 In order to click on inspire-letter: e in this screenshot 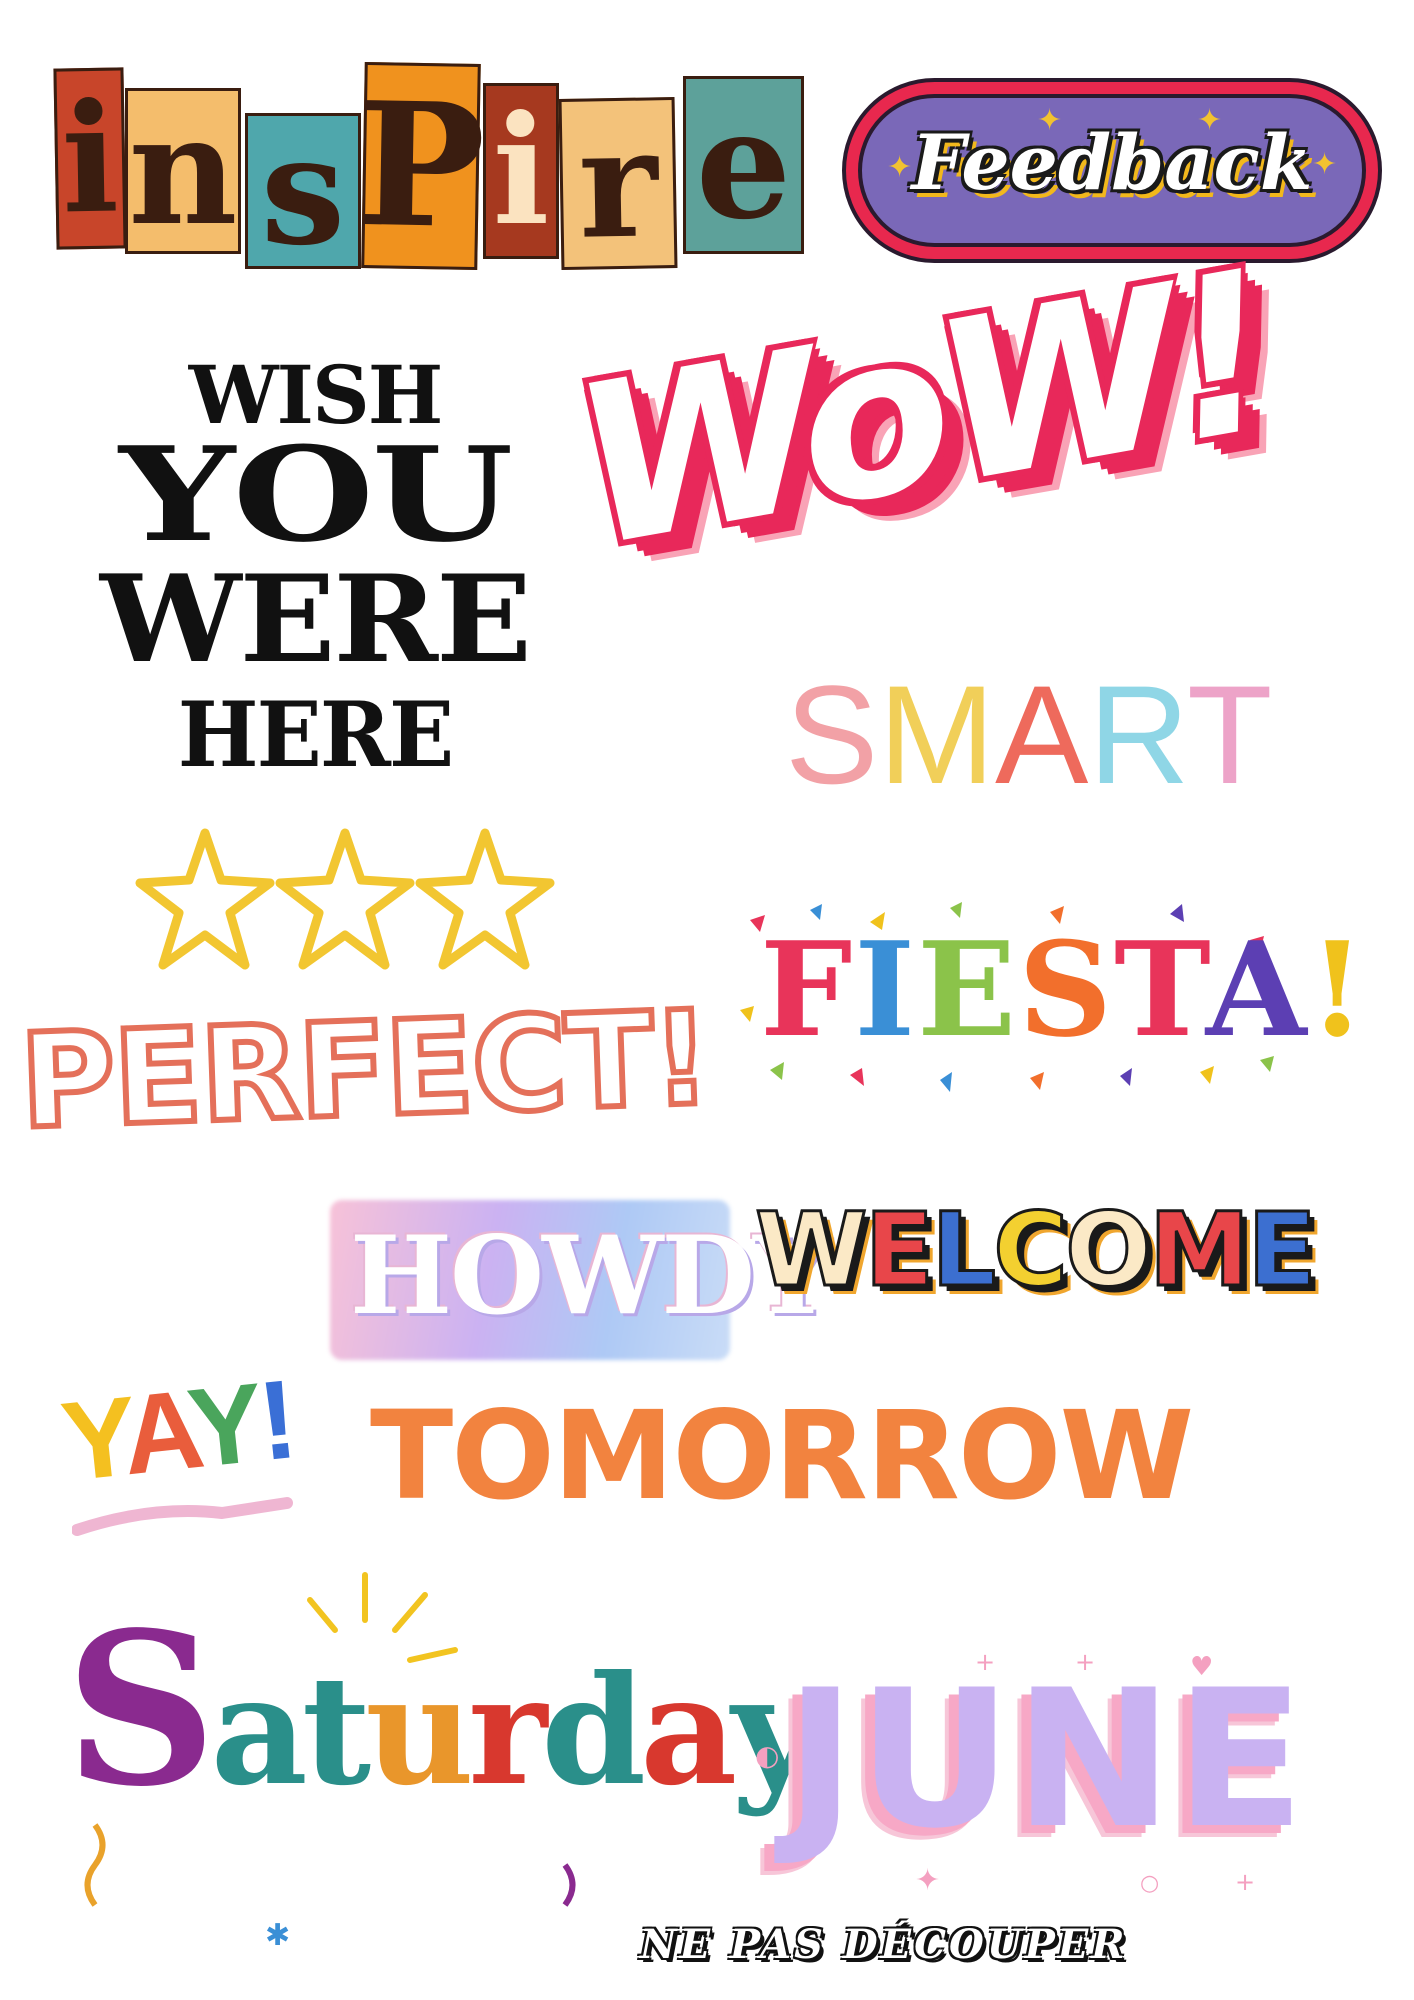, I will do `click(743, 165)`.